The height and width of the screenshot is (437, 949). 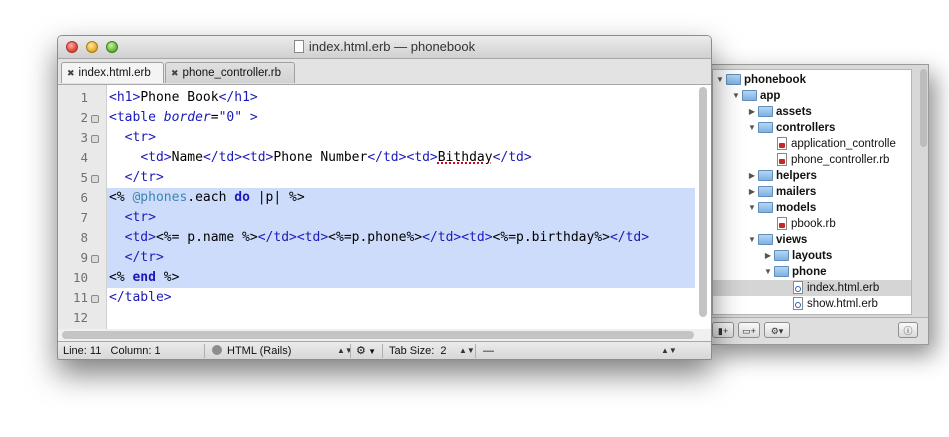 I want to click on gear-icon: ⚙▾, so click(x=777, y=331).